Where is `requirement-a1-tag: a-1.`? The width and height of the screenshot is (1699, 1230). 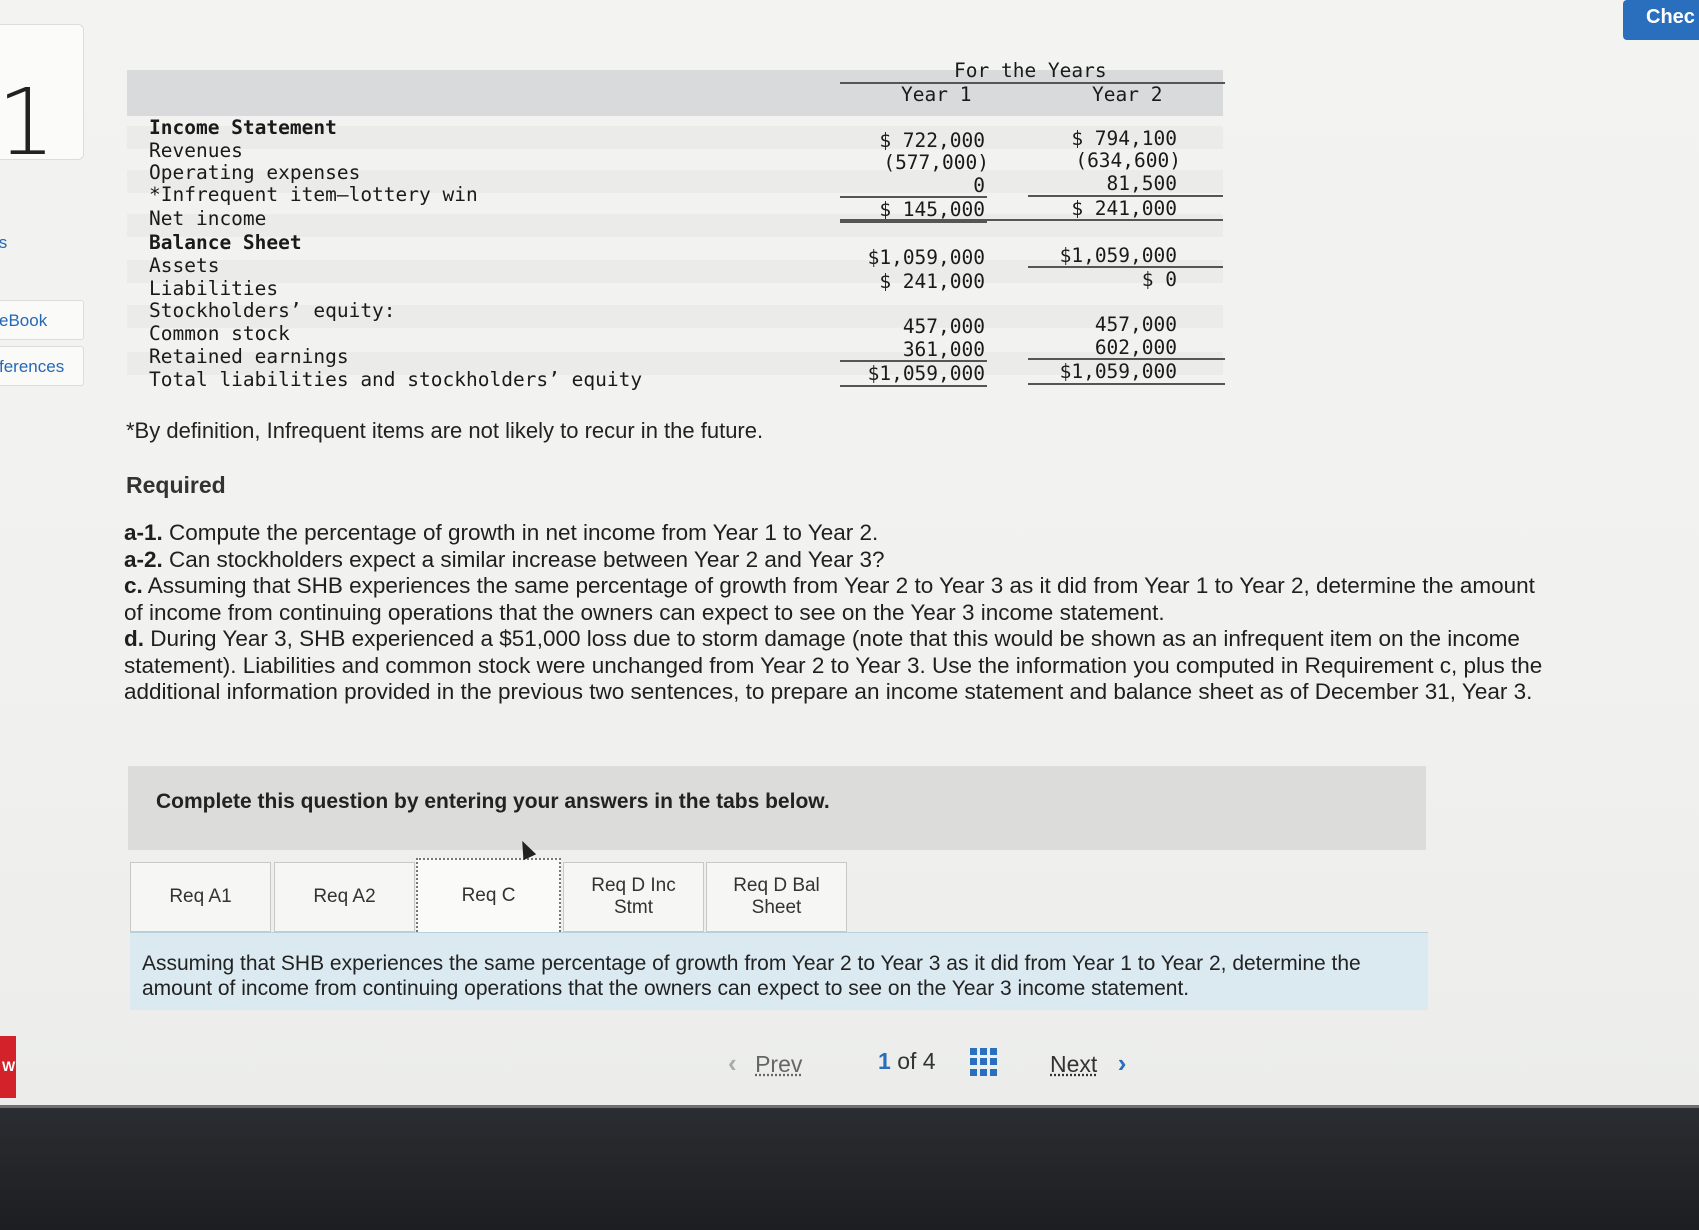
requirement-a1-tag: a-1. is located at coordinates (143, 532).